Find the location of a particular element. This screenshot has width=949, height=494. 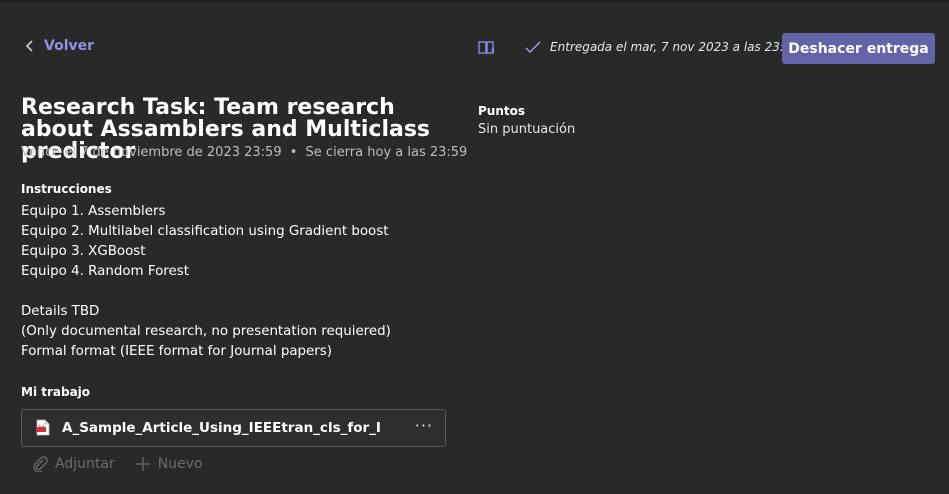

instruction-line: Equipo 1. Assemblers is located at coordinates (93, 211).